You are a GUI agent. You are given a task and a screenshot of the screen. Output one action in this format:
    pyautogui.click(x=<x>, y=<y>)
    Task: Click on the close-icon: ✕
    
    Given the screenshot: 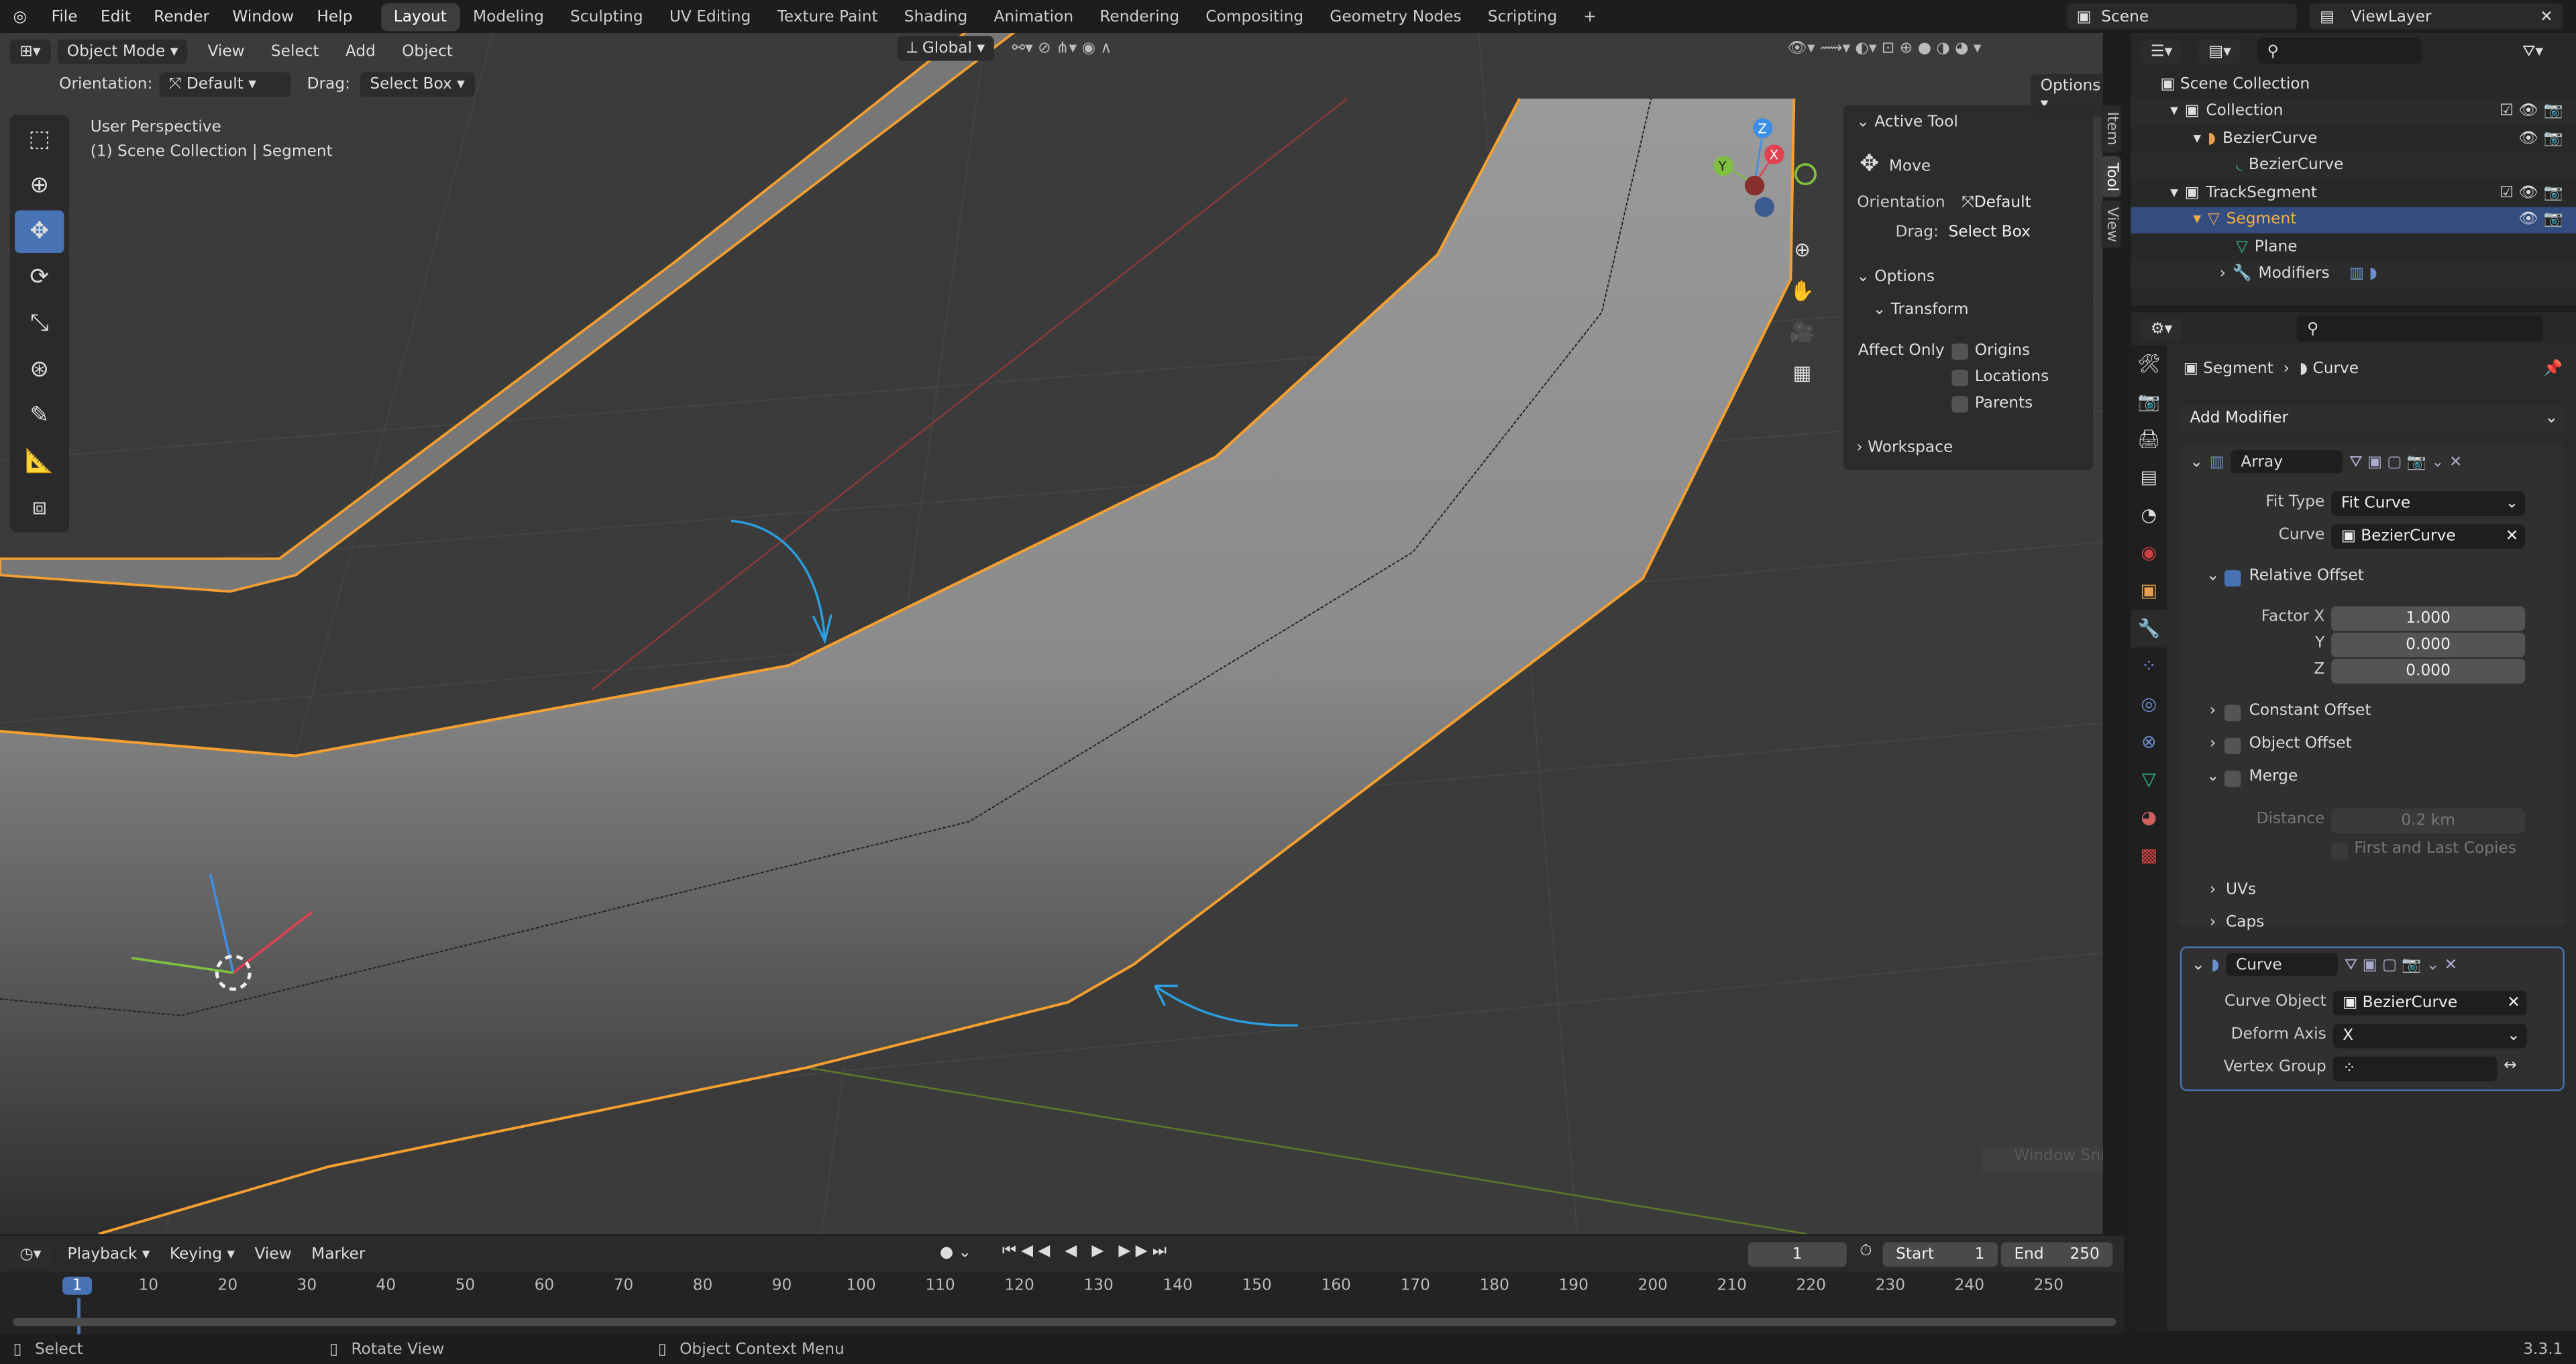 What is the action you would take?
    pyautogui.click(x=2546, y=16)
    